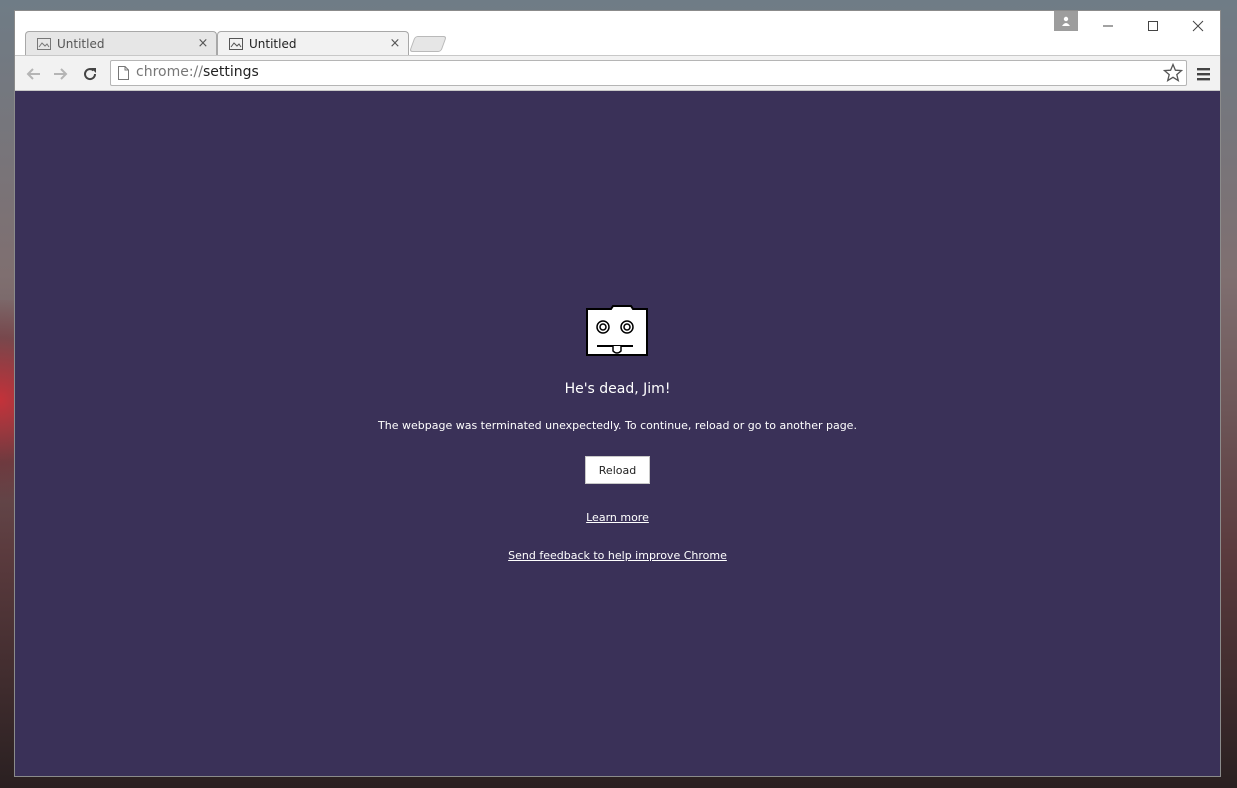 This screenshot has width=1237, height=788. Describe the element at coordinates (121, 43) in the screenshot. I see `tab-untitled-1: Untitled ×` at that location.